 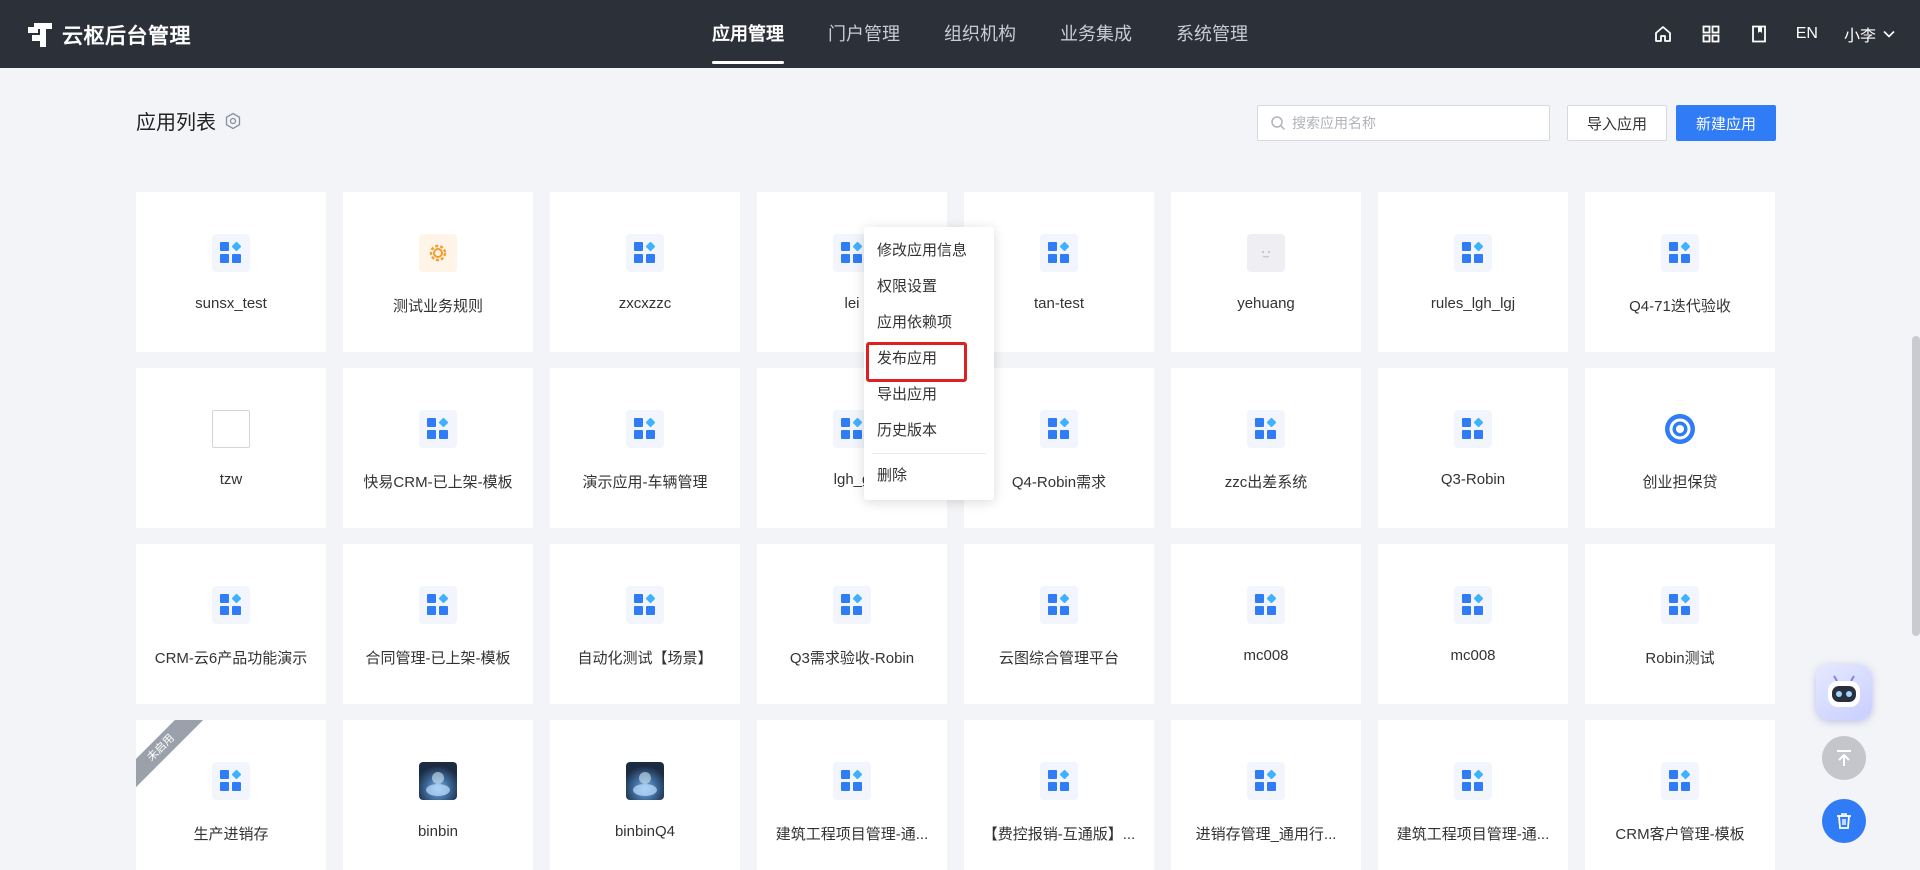 What do you see at coordinates (1807, 34) in the screenshot?
I see `language-switch: EN` at bounding box center [1807, 34].